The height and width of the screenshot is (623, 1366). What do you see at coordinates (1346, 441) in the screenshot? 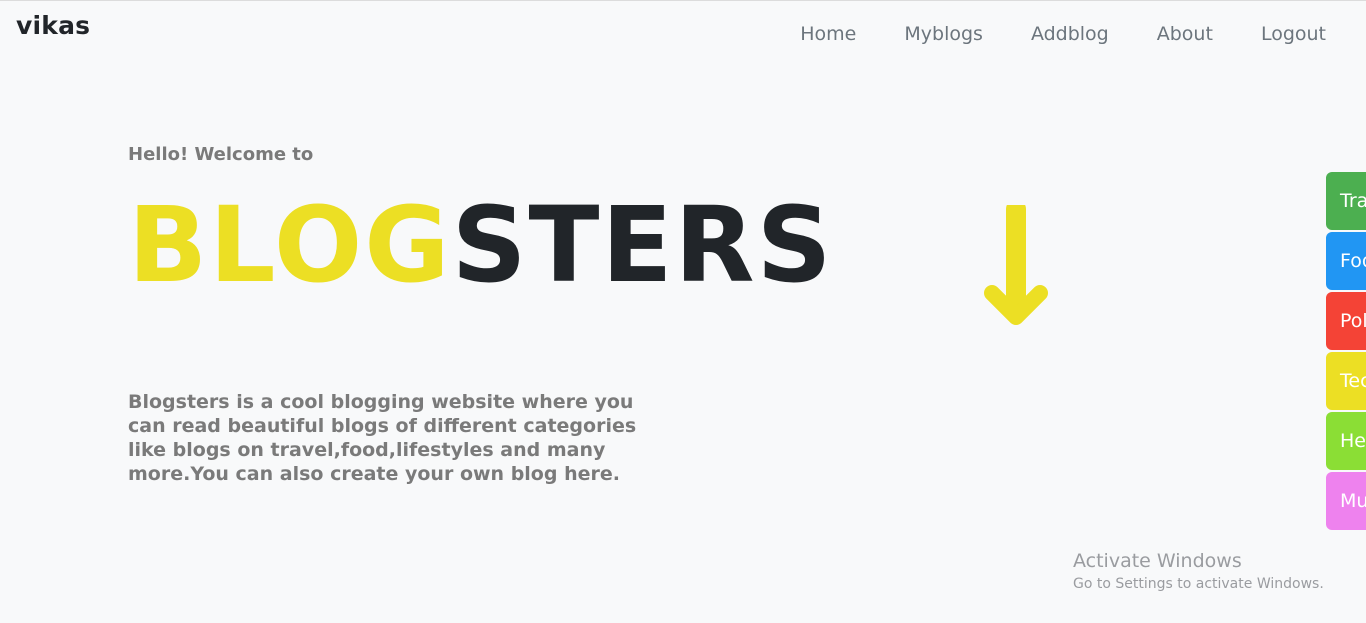
I see `category-tab-health: He` at bounding box center [1346, 441].